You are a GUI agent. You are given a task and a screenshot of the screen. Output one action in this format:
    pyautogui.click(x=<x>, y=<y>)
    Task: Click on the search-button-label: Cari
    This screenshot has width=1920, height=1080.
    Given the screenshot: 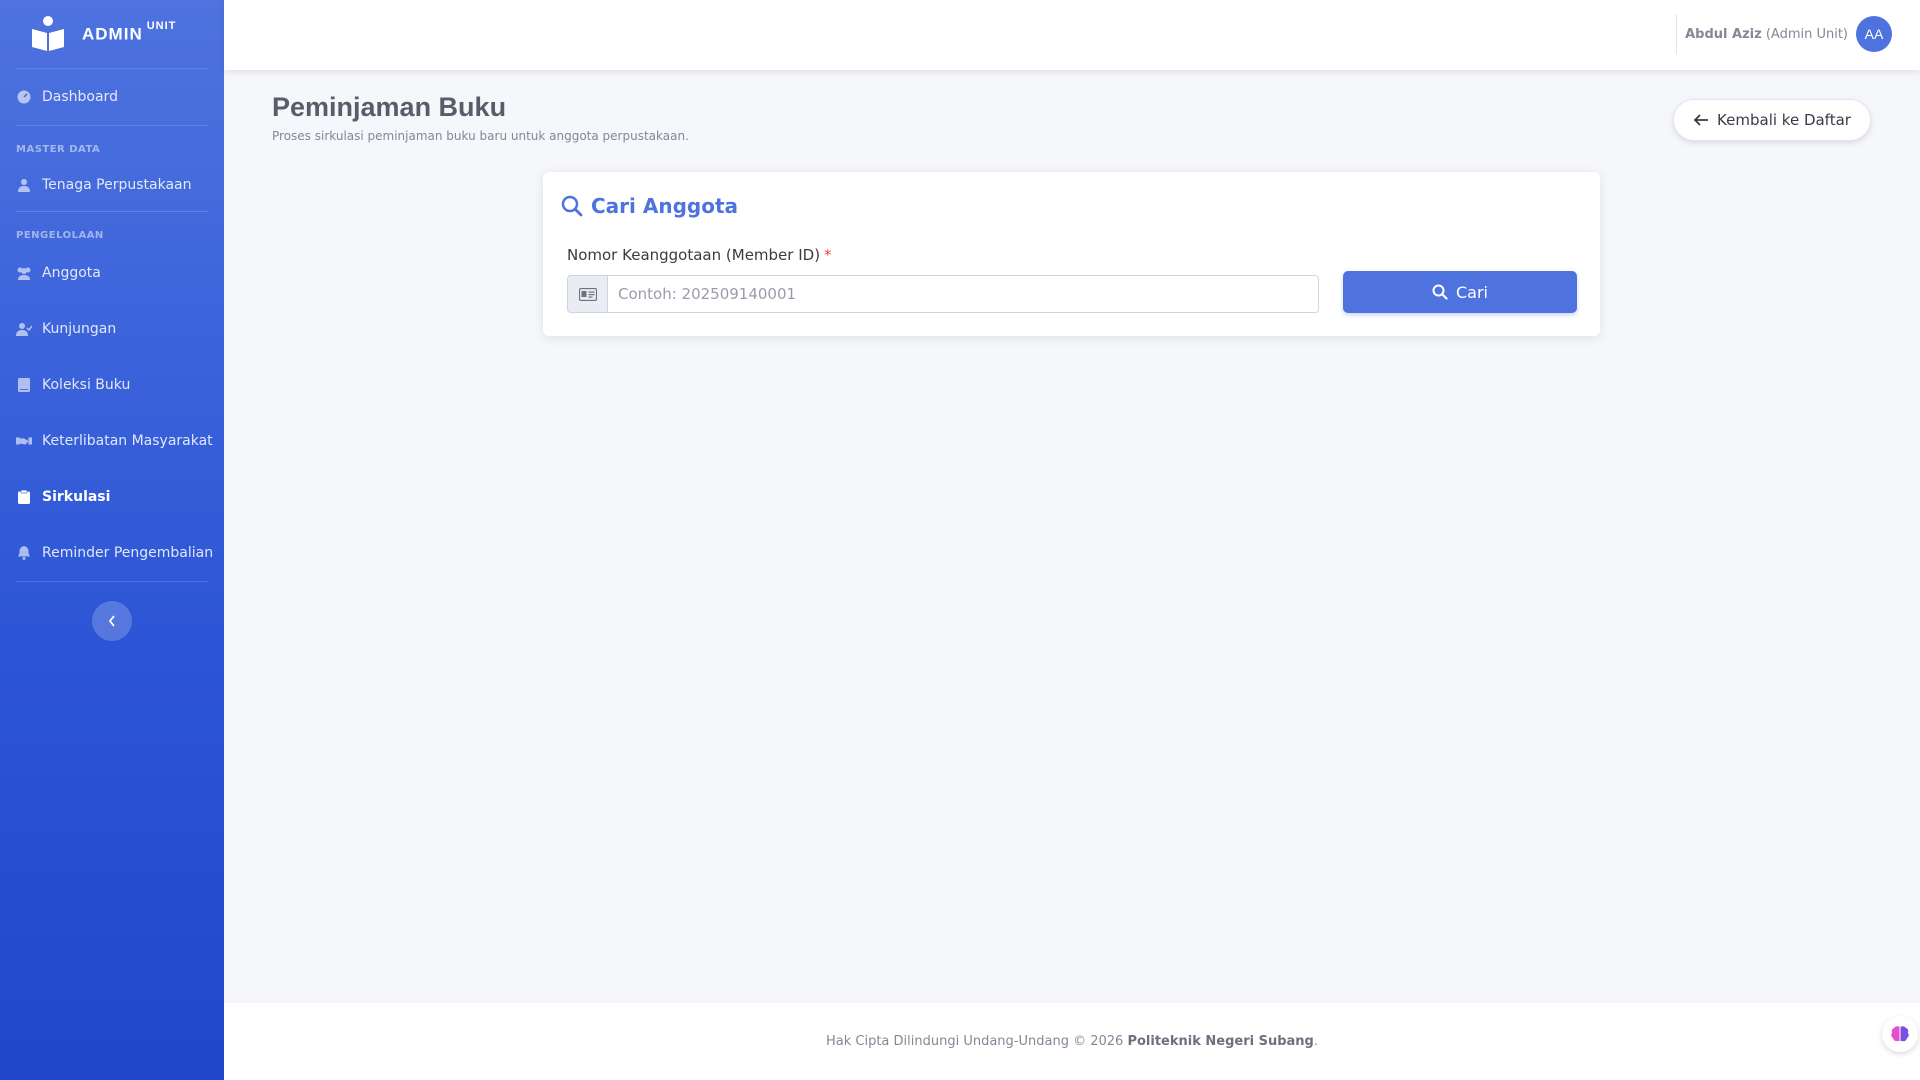 What is the action you would take?
    pyautogui.click(x=1472, y=292)
    